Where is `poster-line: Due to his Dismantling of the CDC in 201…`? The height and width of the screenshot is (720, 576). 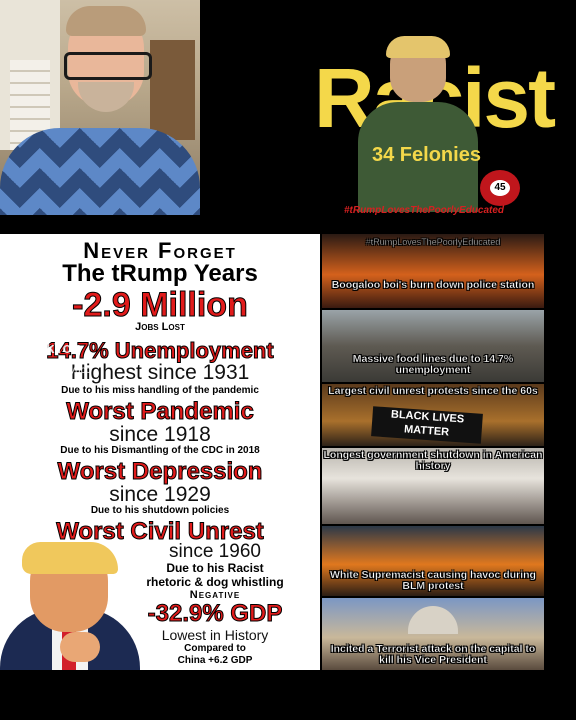
poster-line: Due to his Dismantling of the CDC in 201… is located at coordinates (160, 450).